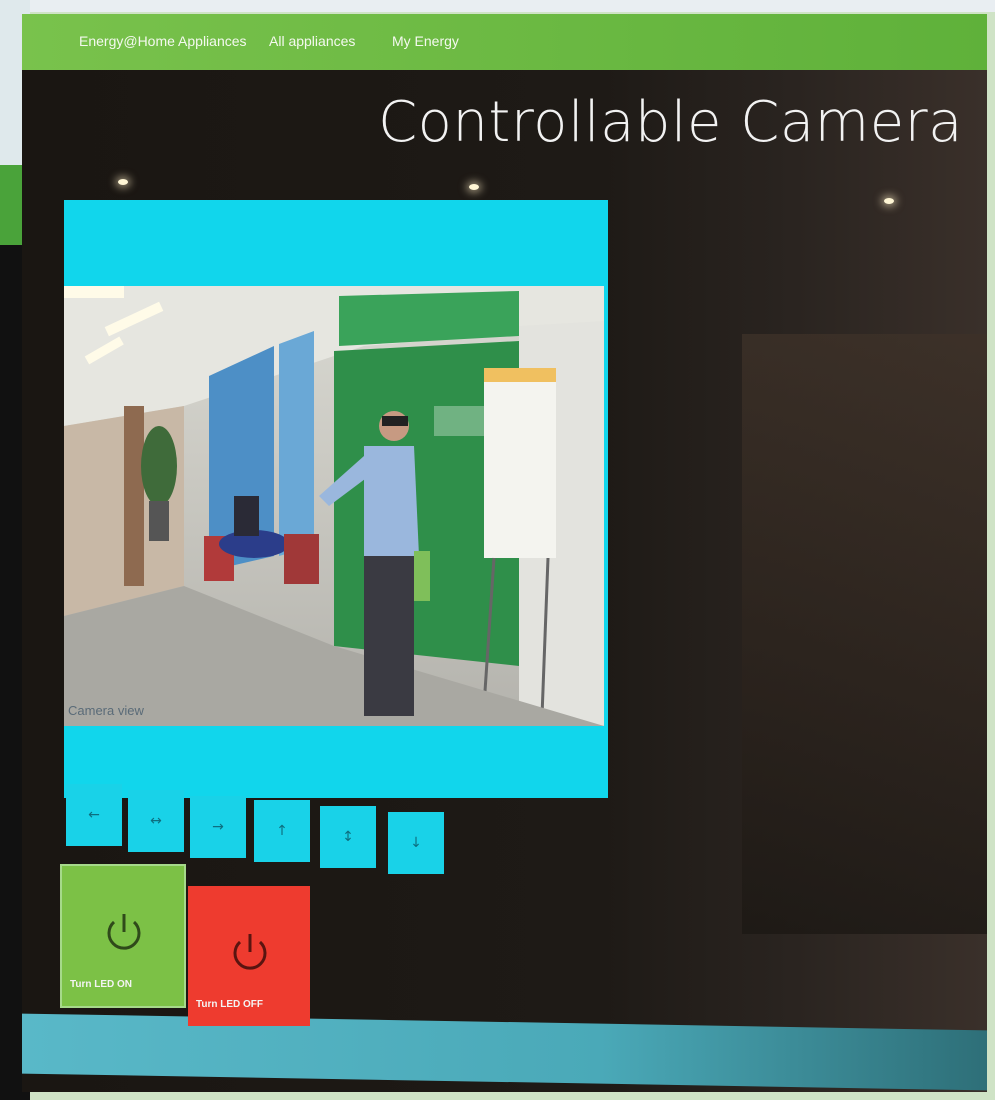  I want to click on nav-item-my-energy: My Energy, so click(425, 41).